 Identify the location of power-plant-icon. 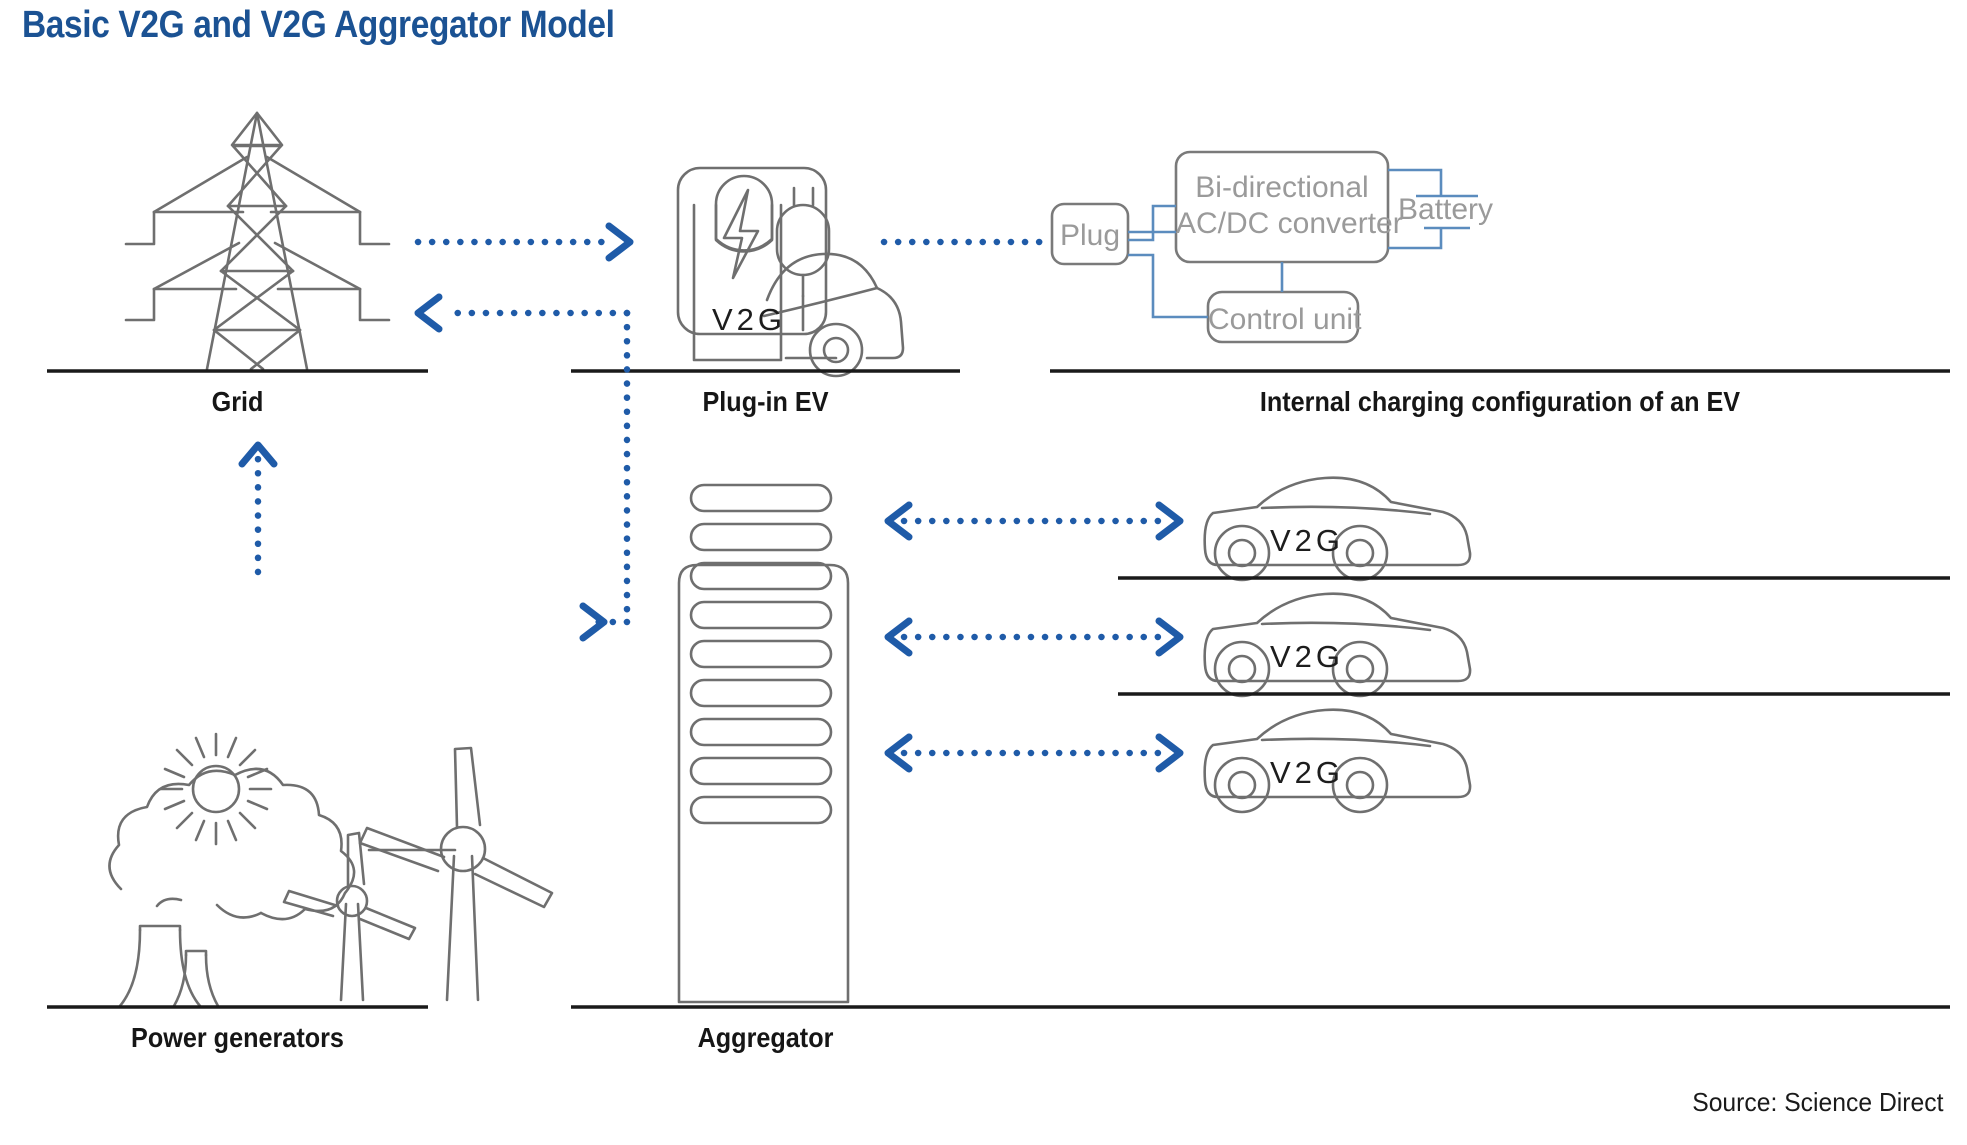
(331, 870).